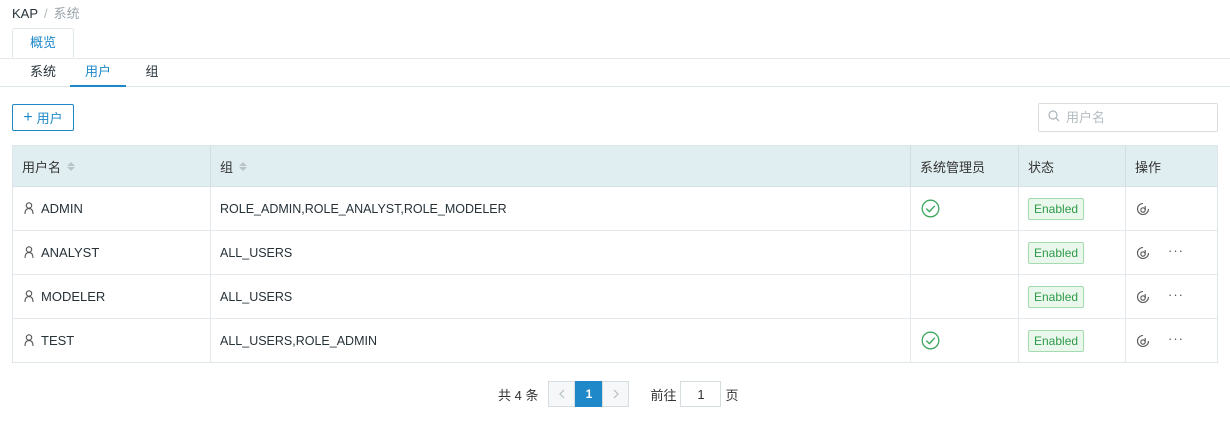 This screenshot has width=1230, height=440. What do you see at coordinates (732, 395) in the screenshot?
I see `page-suffix: 页` at bounding box center [732, 395].